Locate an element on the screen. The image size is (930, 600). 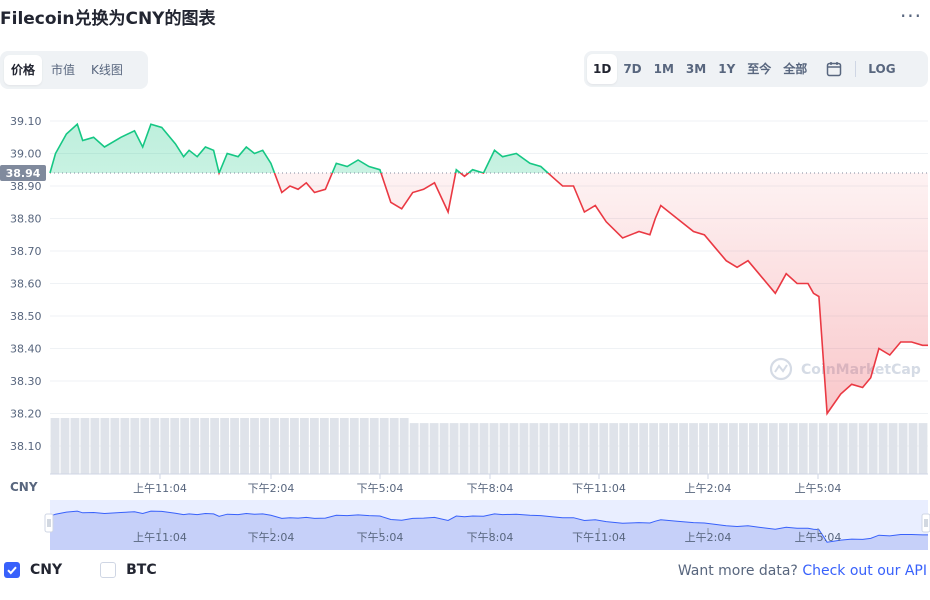
y-tick-label: 38.80 is located at coordinates (26, 219).